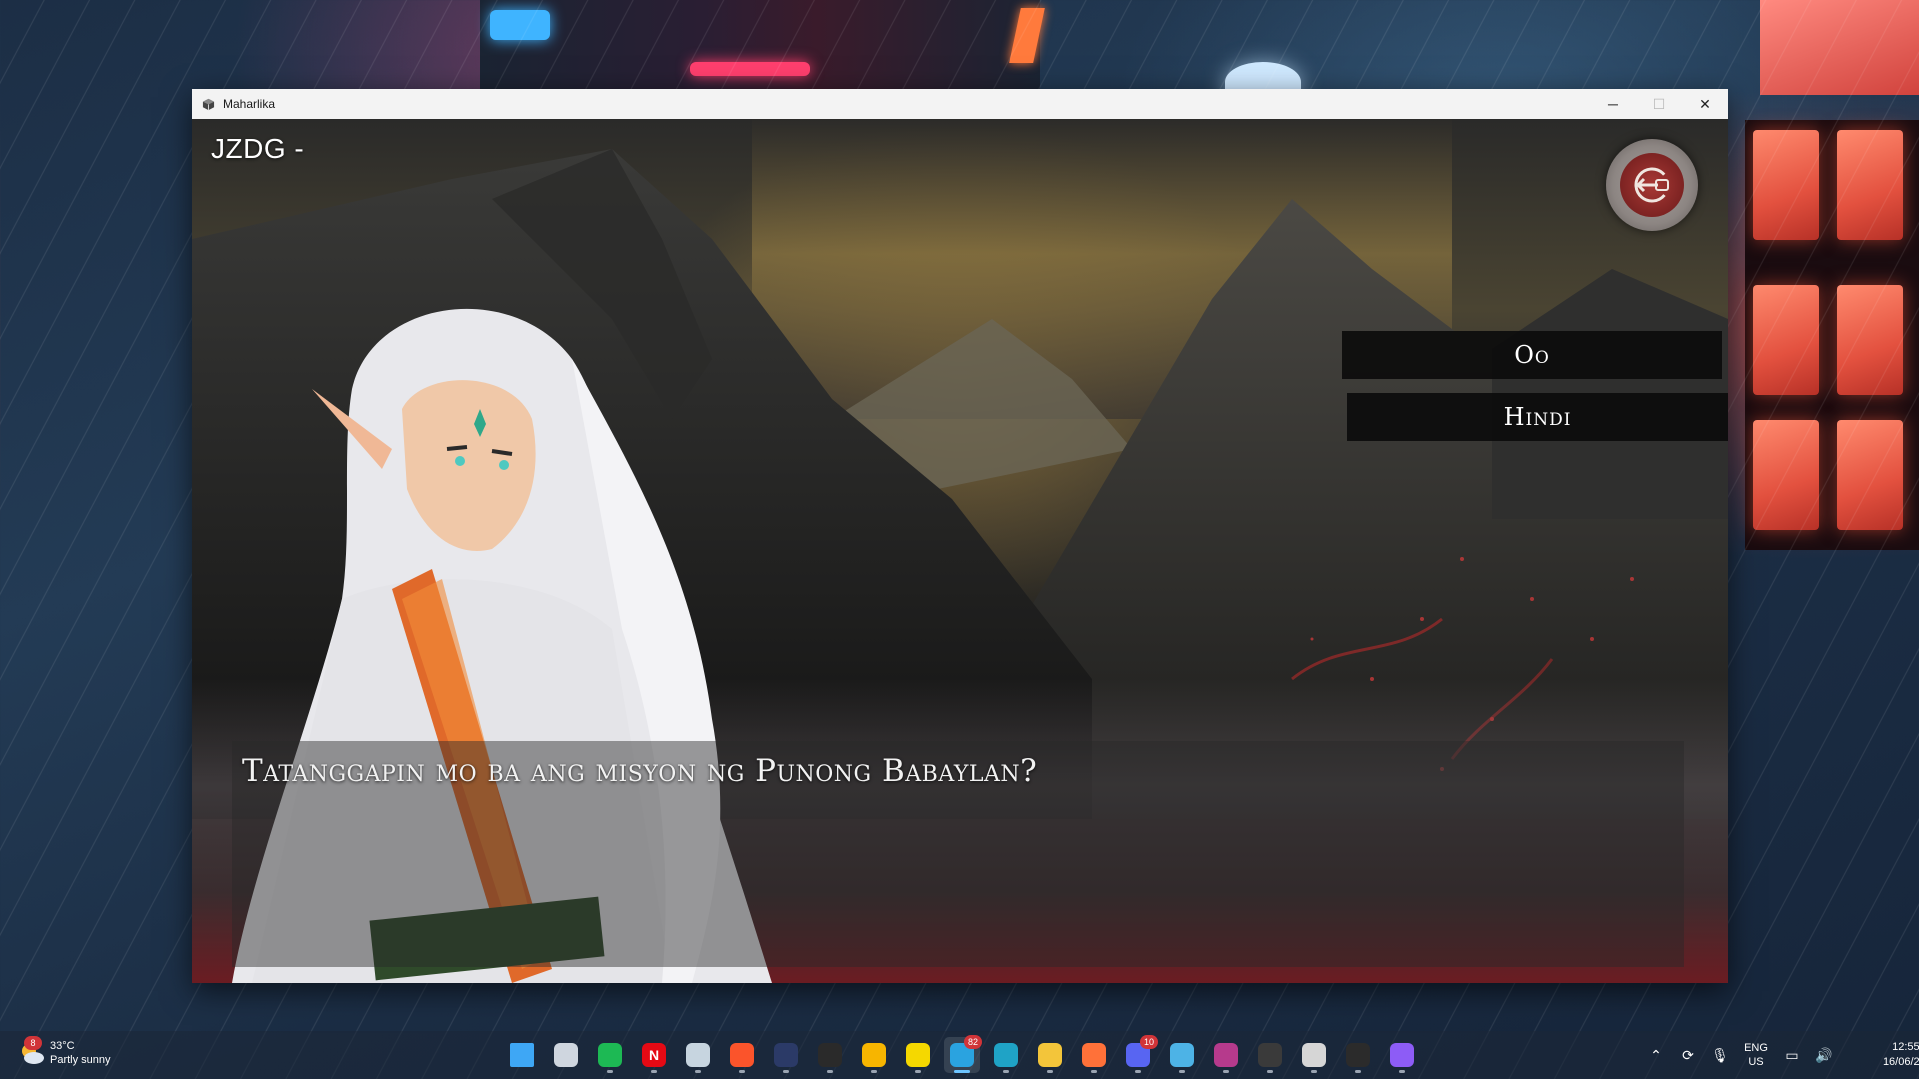 The width and height of the screenshot is (1919, 1079). I want to click on file-explorer-icon, so click(1050, 1055).